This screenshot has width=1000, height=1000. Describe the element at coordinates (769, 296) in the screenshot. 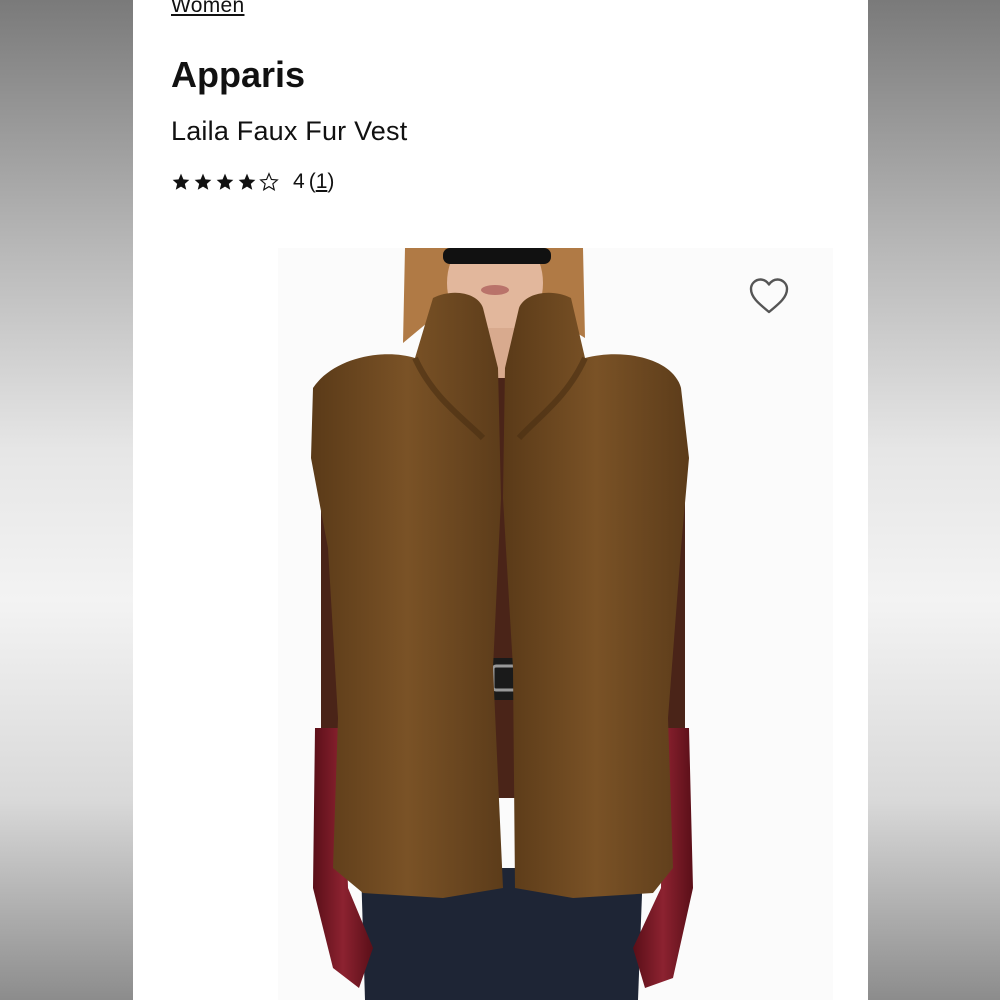

I see `favorite-heart-icon` at that location.